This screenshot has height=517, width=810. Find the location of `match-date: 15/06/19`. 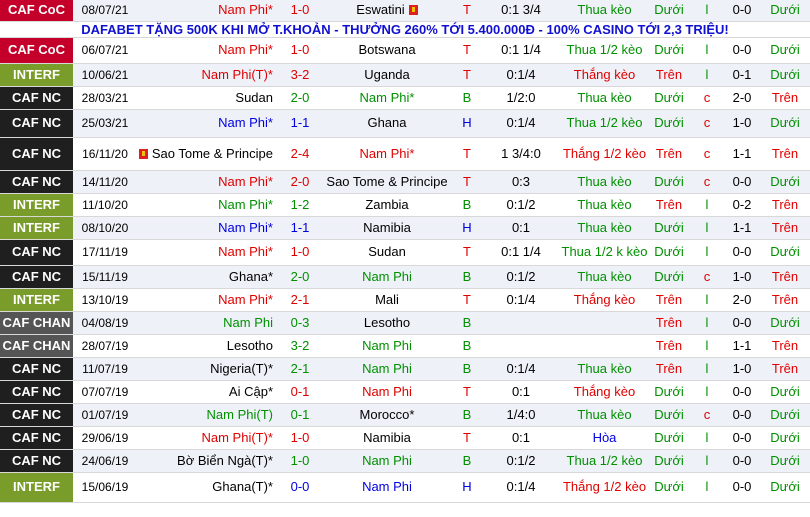

match-date: 15/06/19 is located at coordinates (105, 487).